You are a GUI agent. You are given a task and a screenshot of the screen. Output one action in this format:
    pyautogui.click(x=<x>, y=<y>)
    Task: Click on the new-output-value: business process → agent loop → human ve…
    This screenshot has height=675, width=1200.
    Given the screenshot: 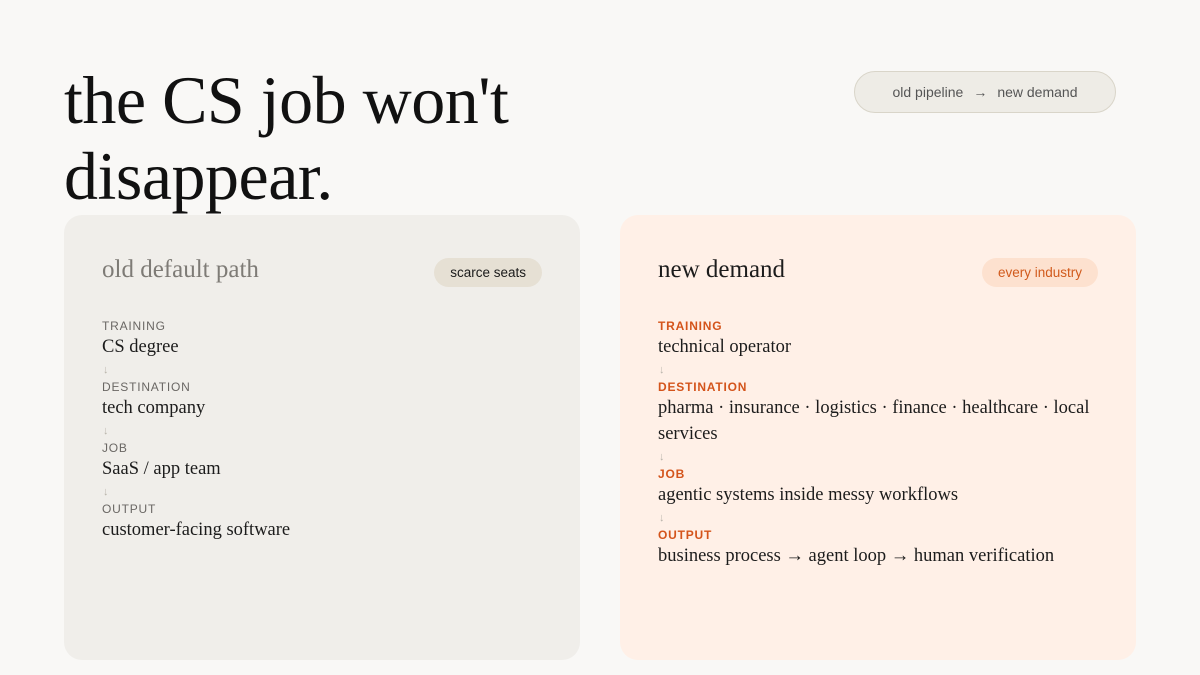 What is the action you would take?
    pyautogui.click(x=856, y=556)
    